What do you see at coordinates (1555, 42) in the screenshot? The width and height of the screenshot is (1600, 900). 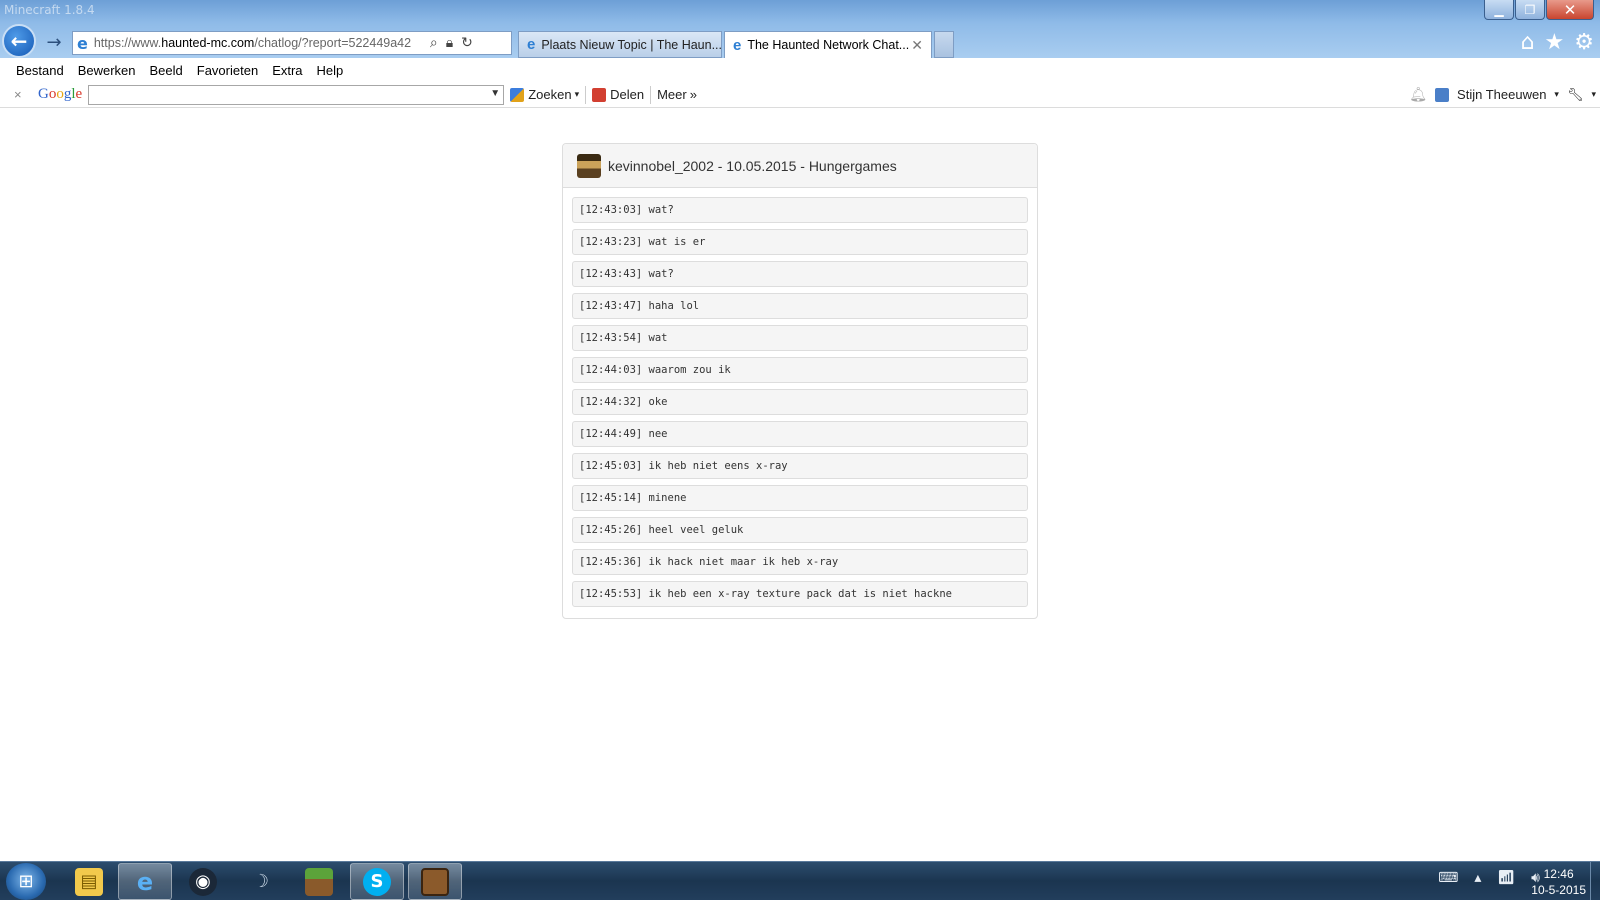 I see `star-icon: ★` at bounding box center [1555, 42].